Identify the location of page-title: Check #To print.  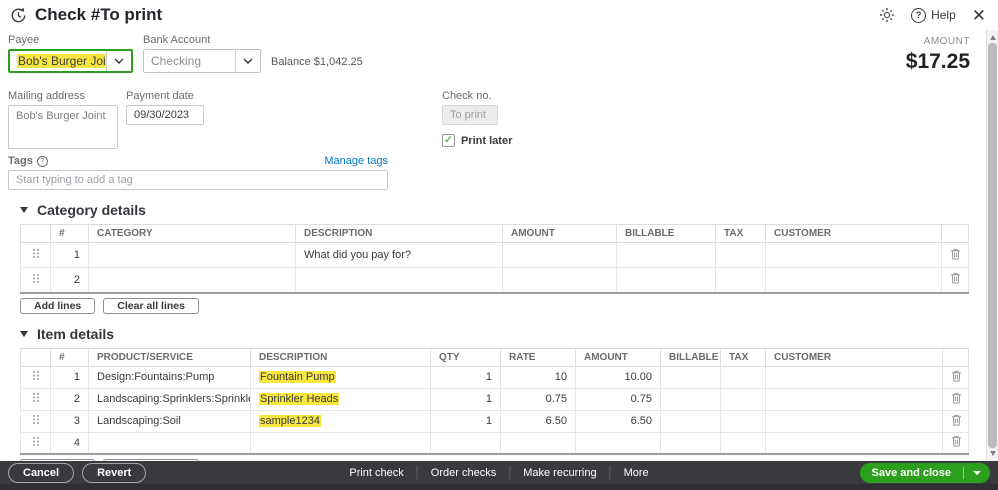
(99, 14).